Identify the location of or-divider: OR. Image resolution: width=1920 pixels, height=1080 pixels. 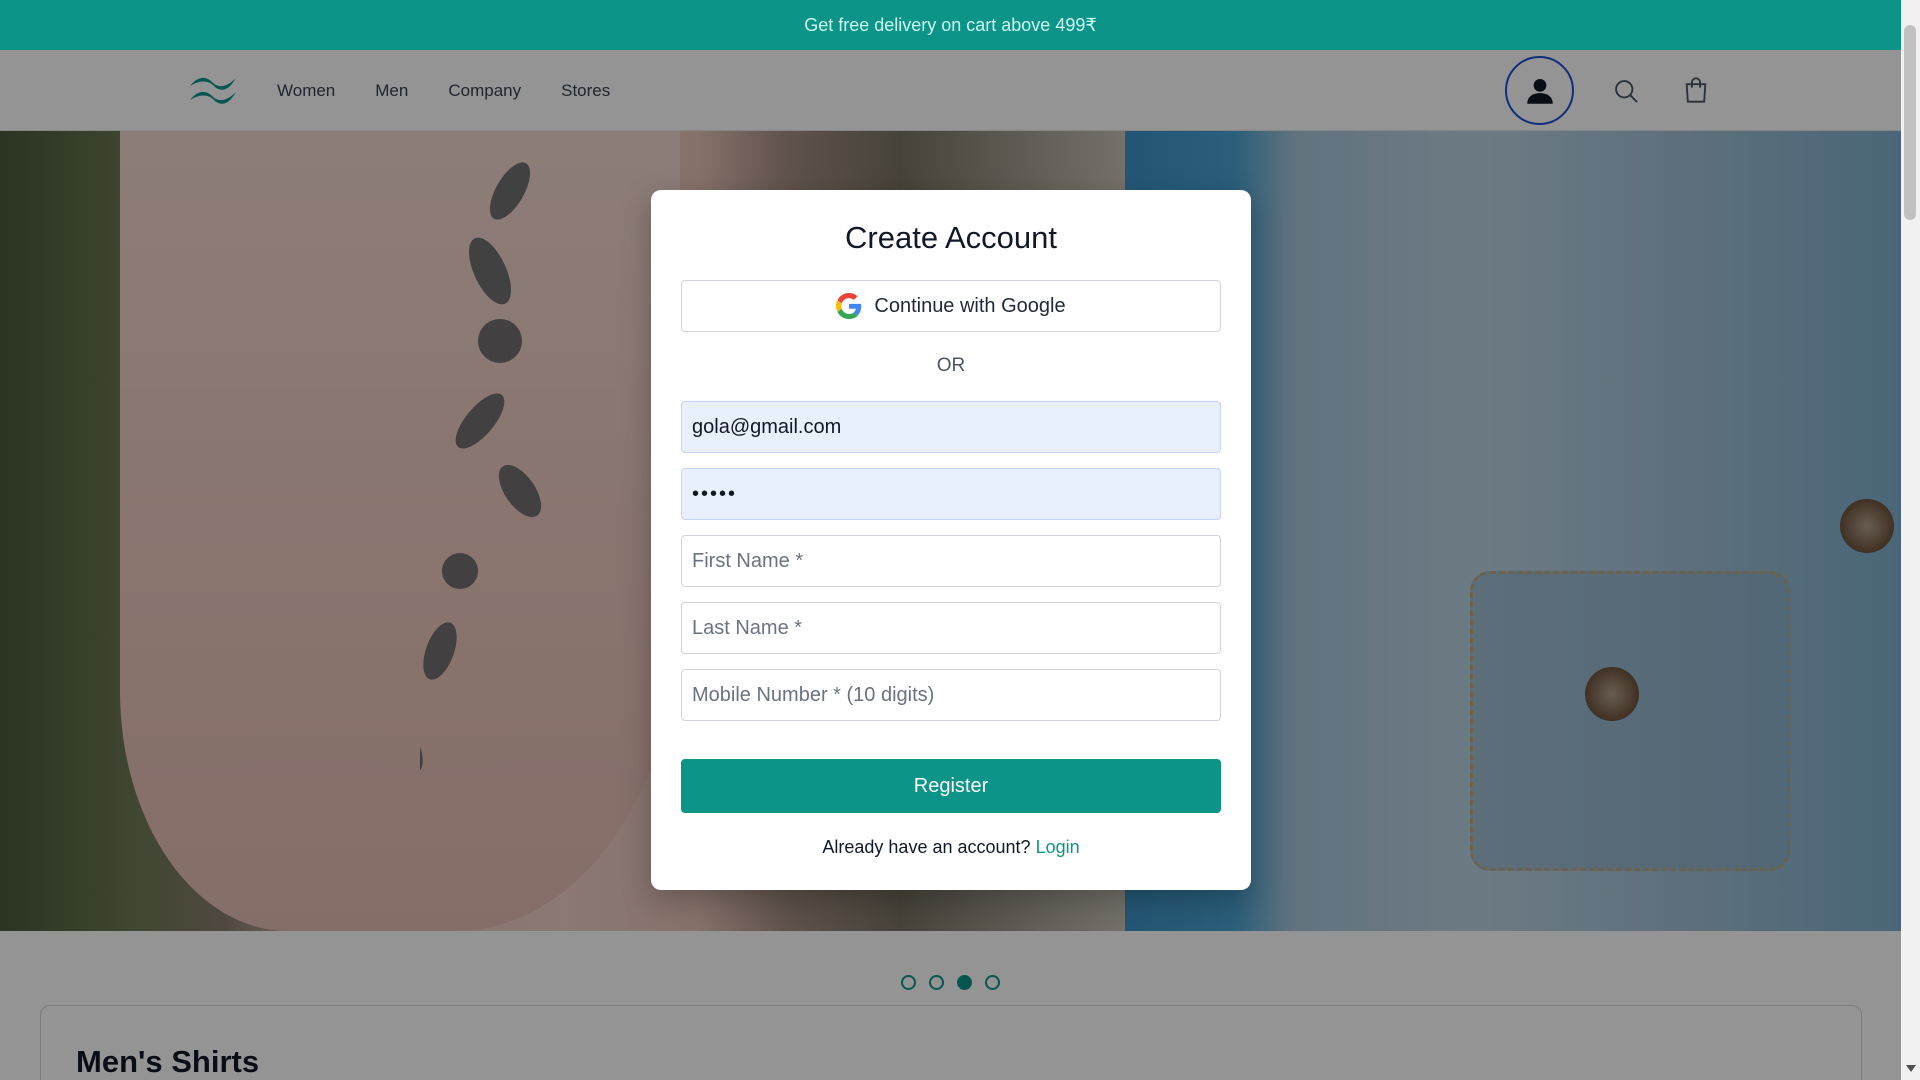
(951, 365).